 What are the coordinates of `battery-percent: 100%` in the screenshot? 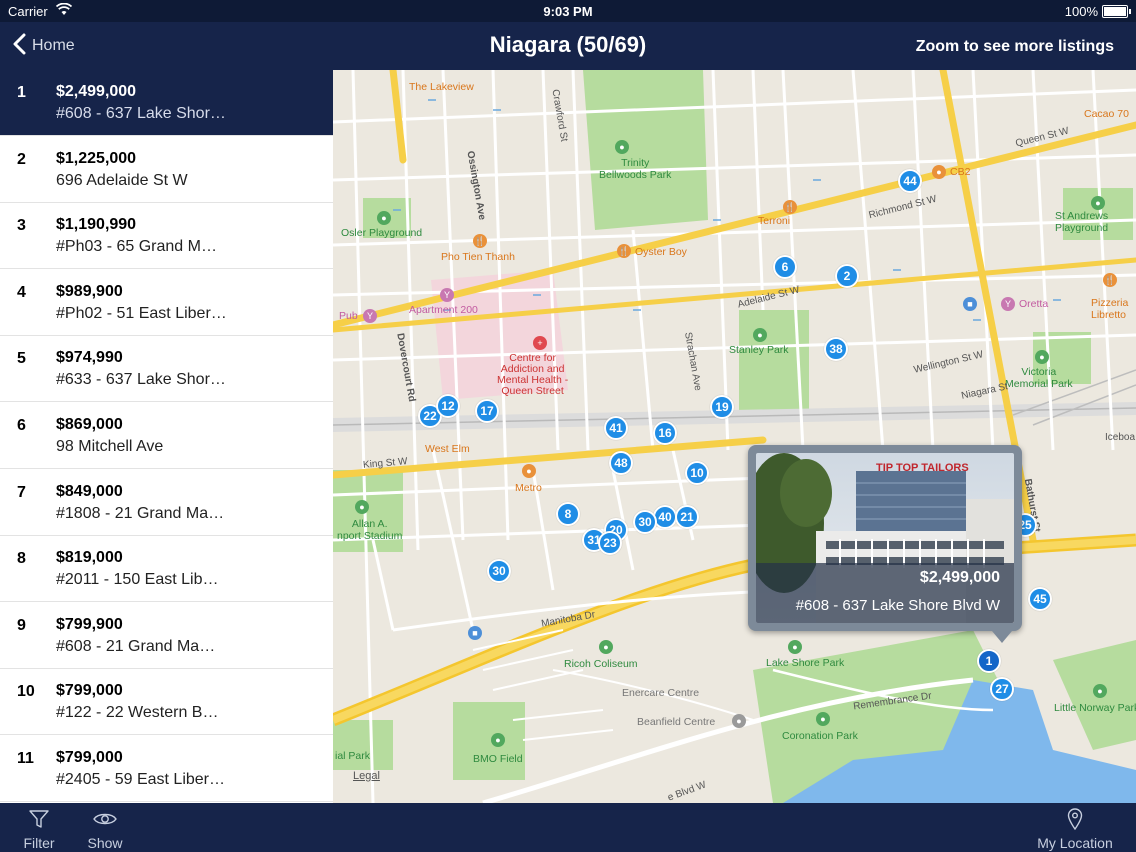 It's located at (1081, 11).